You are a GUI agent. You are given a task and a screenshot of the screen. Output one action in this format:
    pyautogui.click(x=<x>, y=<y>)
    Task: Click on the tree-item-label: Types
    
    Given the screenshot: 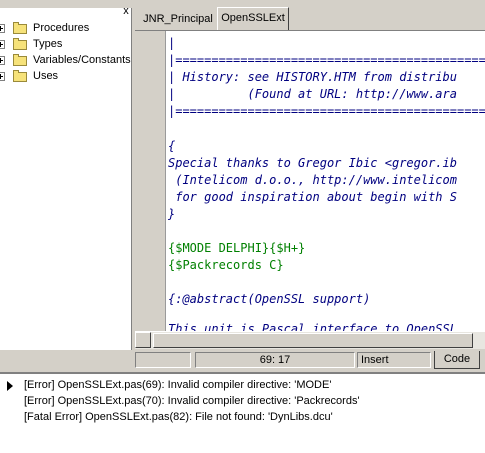 What is the action you would take?
    pyautogui.click(x=48, y=44)
    